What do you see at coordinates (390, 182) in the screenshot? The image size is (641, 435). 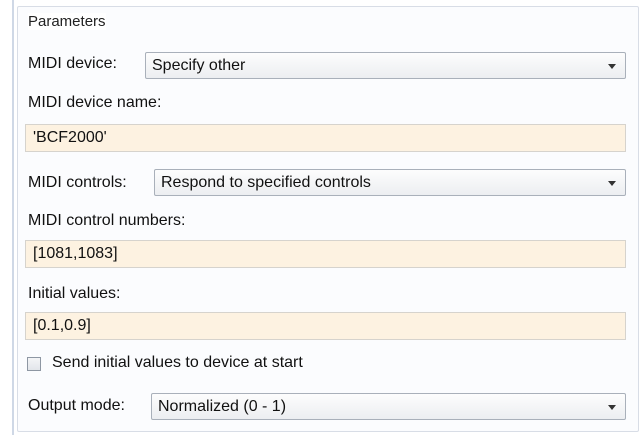 I see `midi-controls-dropdown: Respond to specified controls` at bounding box center [390, 182].